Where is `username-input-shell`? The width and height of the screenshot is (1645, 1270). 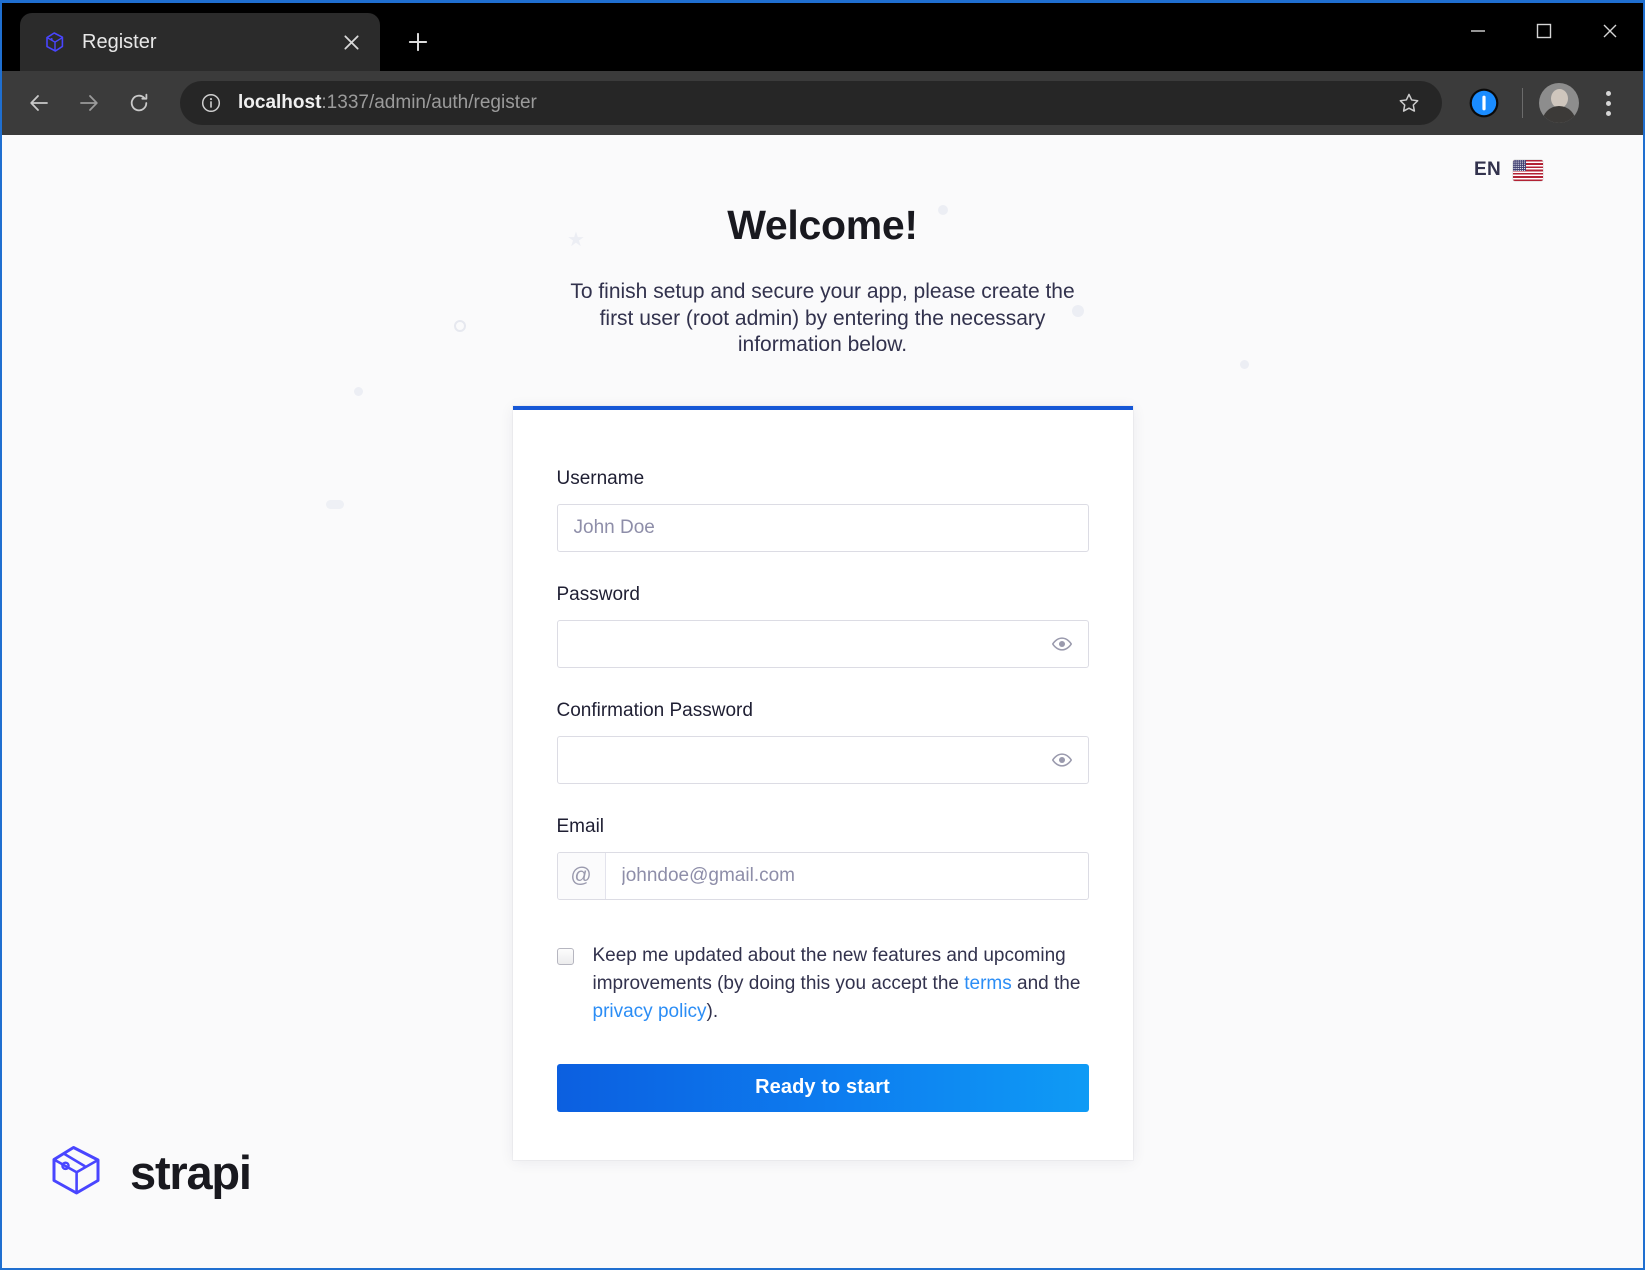
username-input-shell is located at coordinates (822, 528).